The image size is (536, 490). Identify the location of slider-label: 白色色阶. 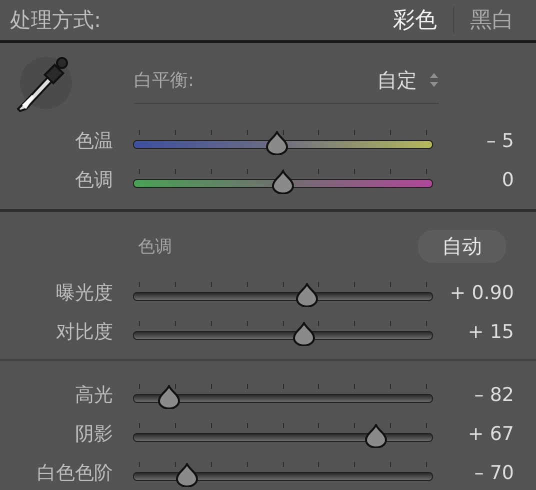
(74, 473).